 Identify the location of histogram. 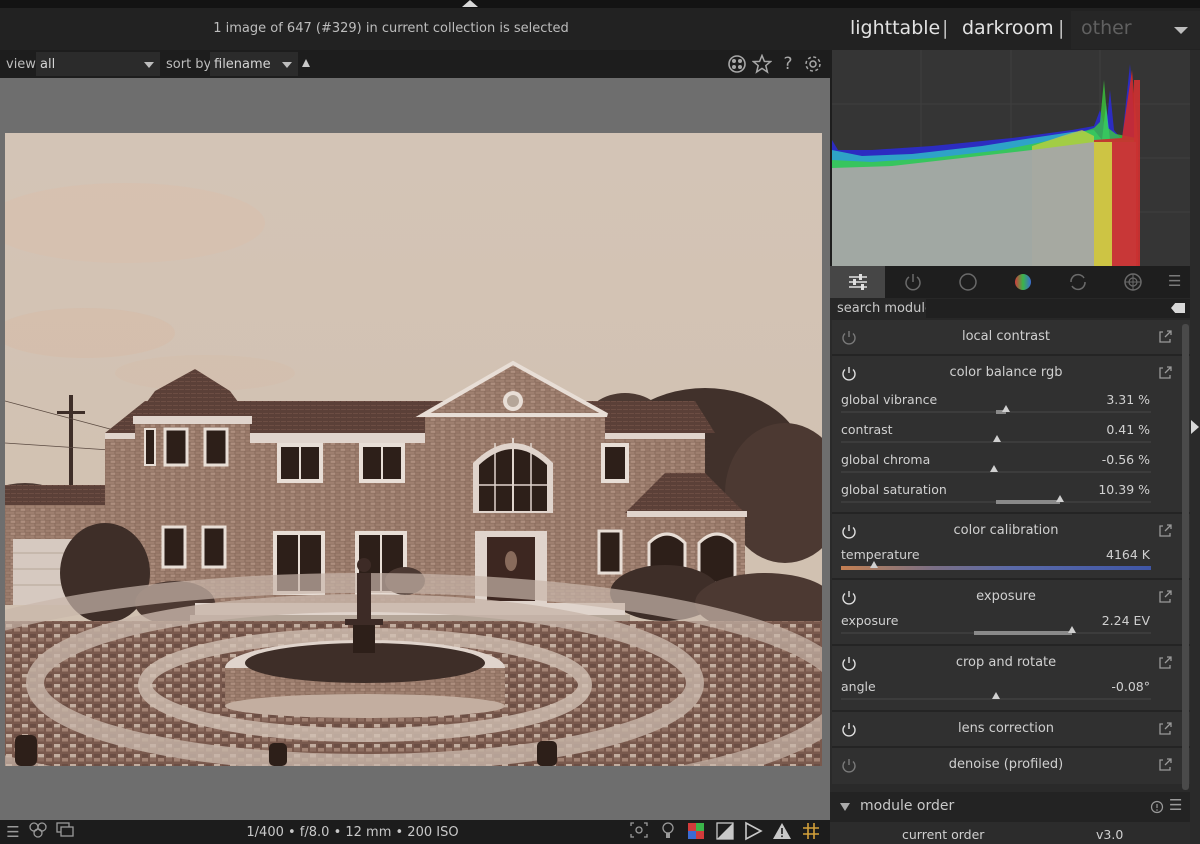
(1010, 158).